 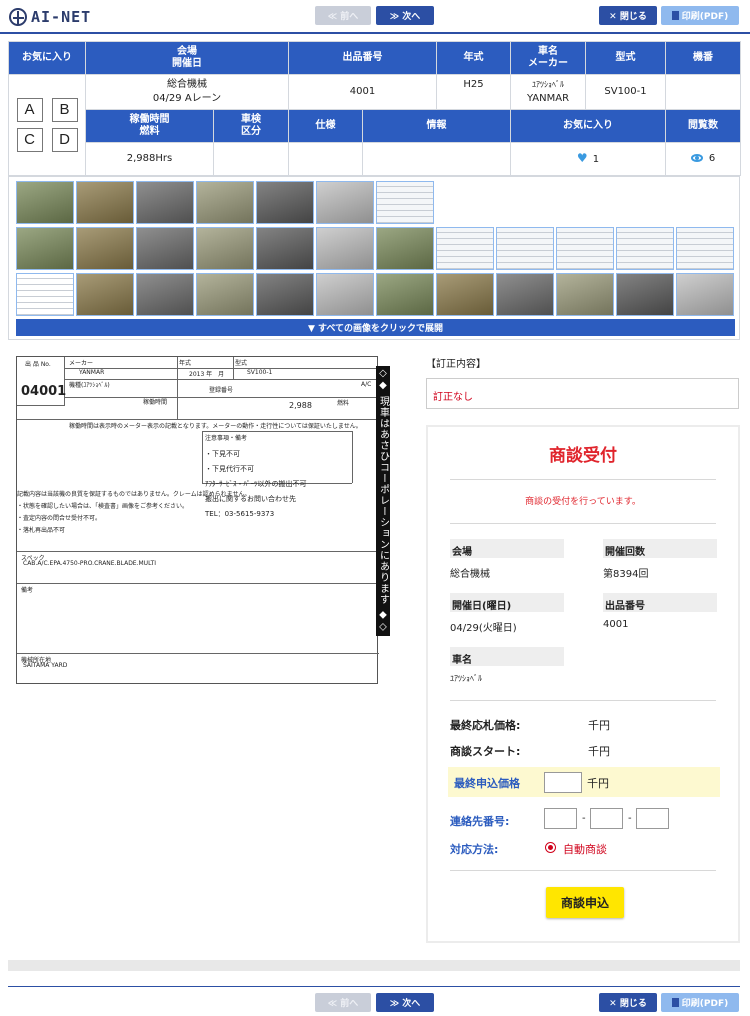 What do you see at coordinates (187, 92) in the screenshot?
I see `venue-cell: 総合機械 04/29 Aレーン` at bounding box center [187, 92].